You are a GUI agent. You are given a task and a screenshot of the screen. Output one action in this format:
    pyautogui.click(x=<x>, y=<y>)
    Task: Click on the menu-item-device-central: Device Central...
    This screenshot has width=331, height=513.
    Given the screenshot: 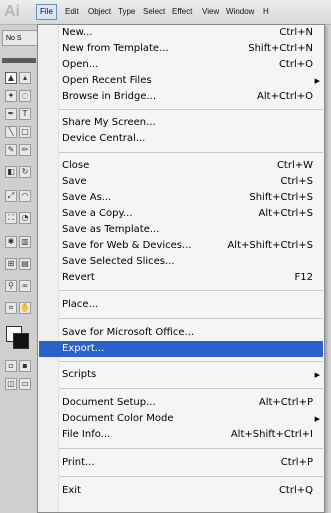 What is the action you would take?
    pyautogui.click(x=181, y=139)
    